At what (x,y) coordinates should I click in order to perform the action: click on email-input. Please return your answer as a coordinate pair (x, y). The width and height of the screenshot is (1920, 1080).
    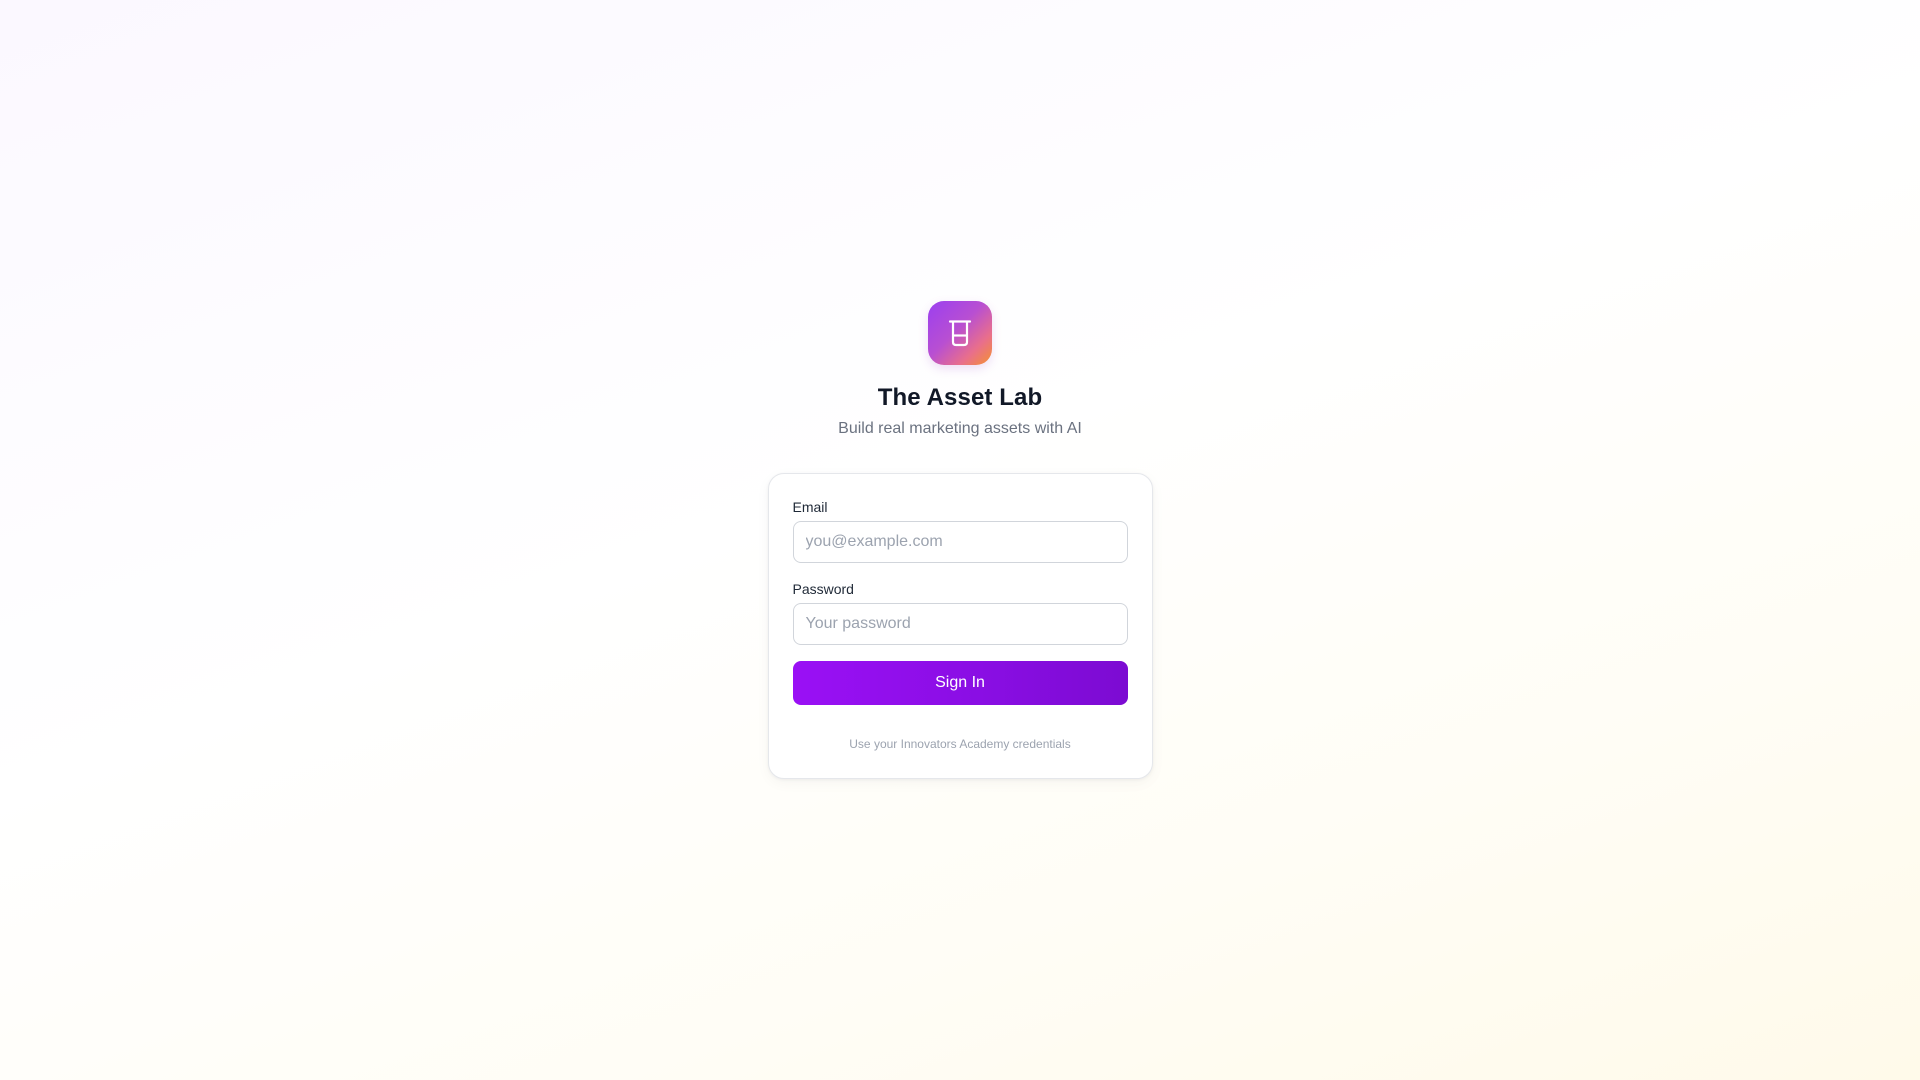
    Looking at the image, I should click on (960, 542).